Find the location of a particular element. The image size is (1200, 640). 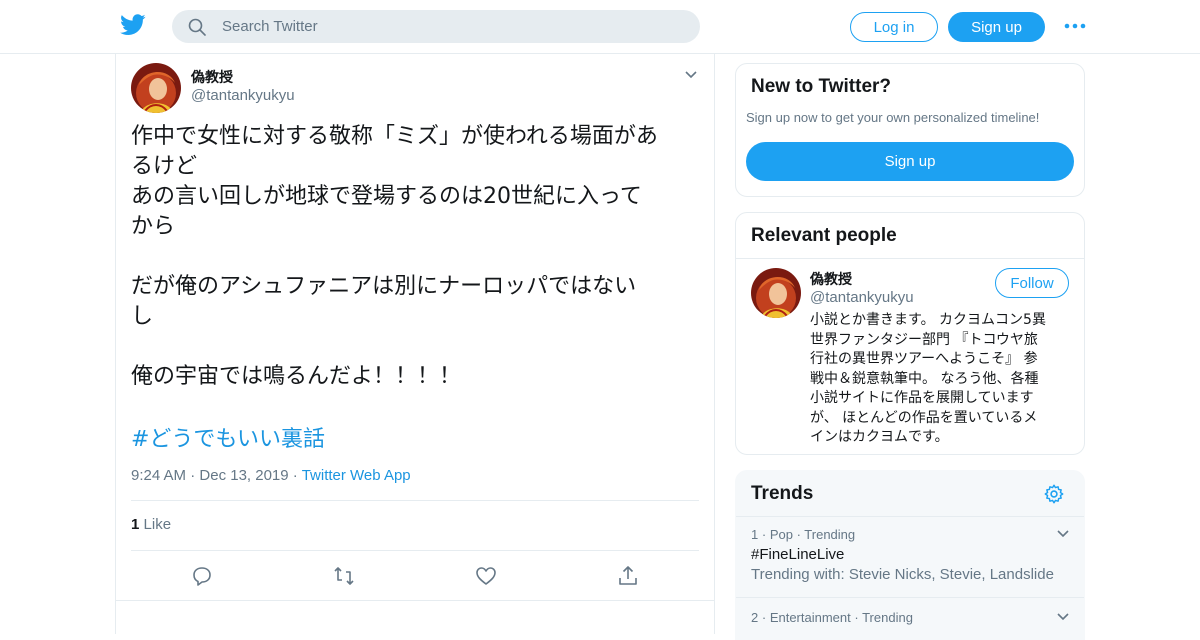

card-title: New to Twitter? is located at coordinates (821, 86).